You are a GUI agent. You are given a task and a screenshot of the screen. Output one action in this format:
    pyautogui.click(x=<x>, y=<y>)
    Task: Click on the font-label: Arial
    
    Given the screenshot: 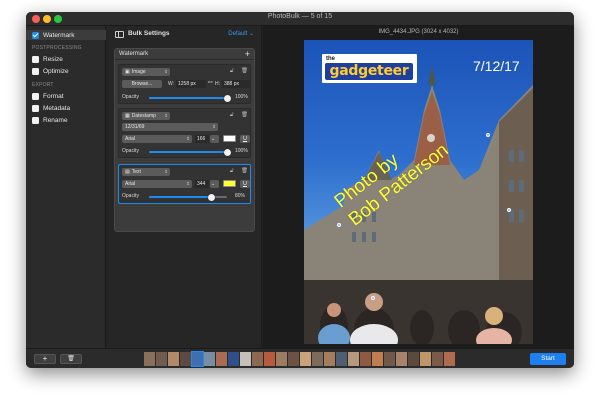 What is the action you would take?
    pyautogui.click(x=130, y=184)
    